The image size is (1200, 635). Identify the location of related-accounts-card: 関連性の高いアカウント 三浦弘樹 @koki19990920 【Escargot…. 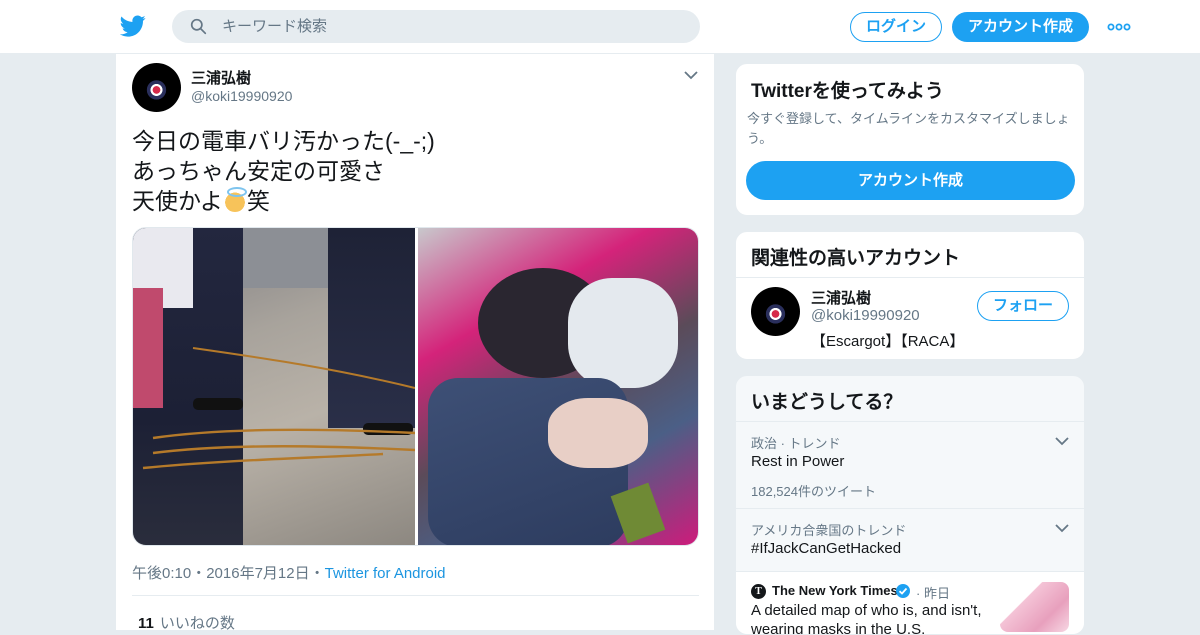
(910, 295).